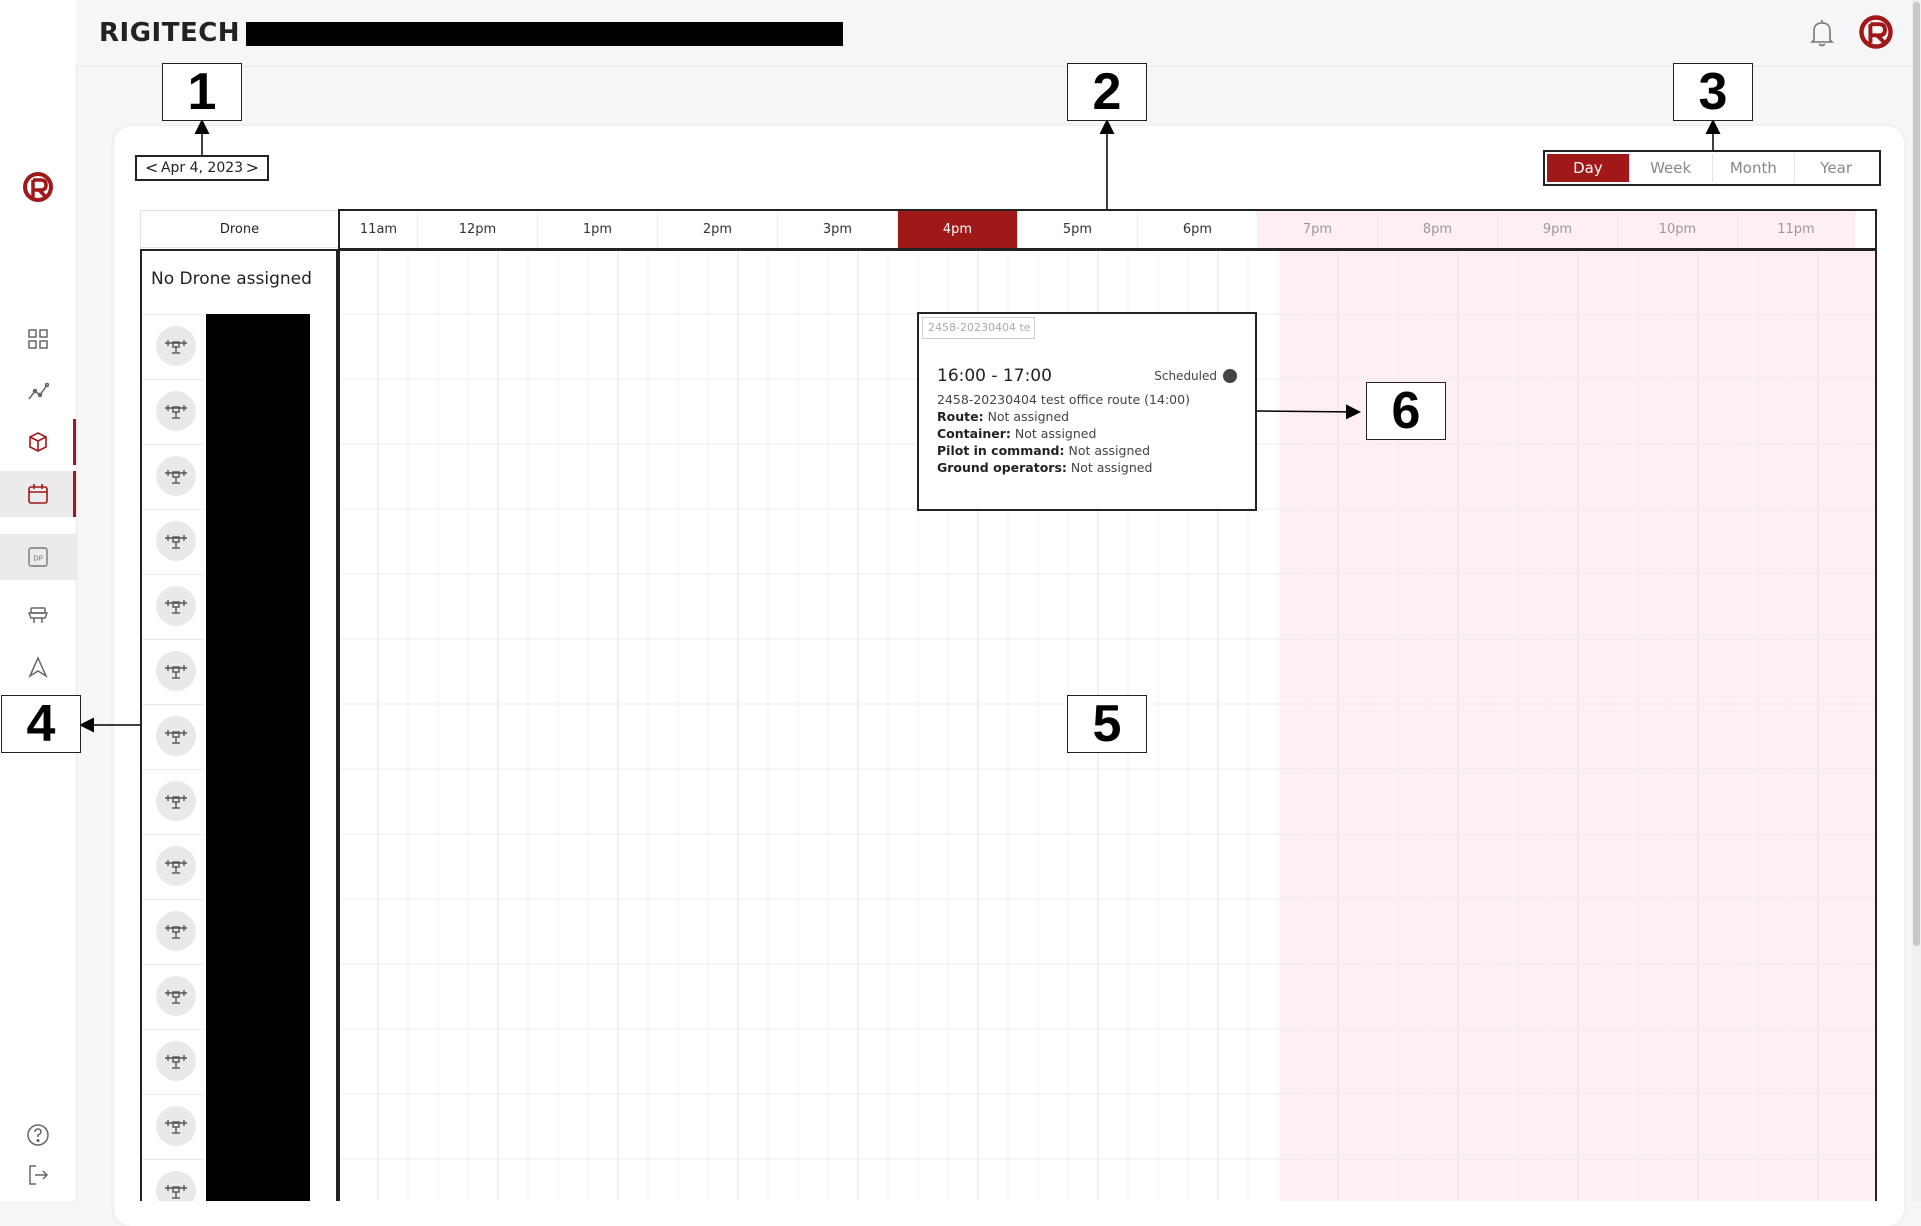 The height and width of the screenshot is (1226, 1921). What do you see at coordinates (1107, 724) in the screenshot?
I see `callout-5: 5` at bounding box center [1107, 724].